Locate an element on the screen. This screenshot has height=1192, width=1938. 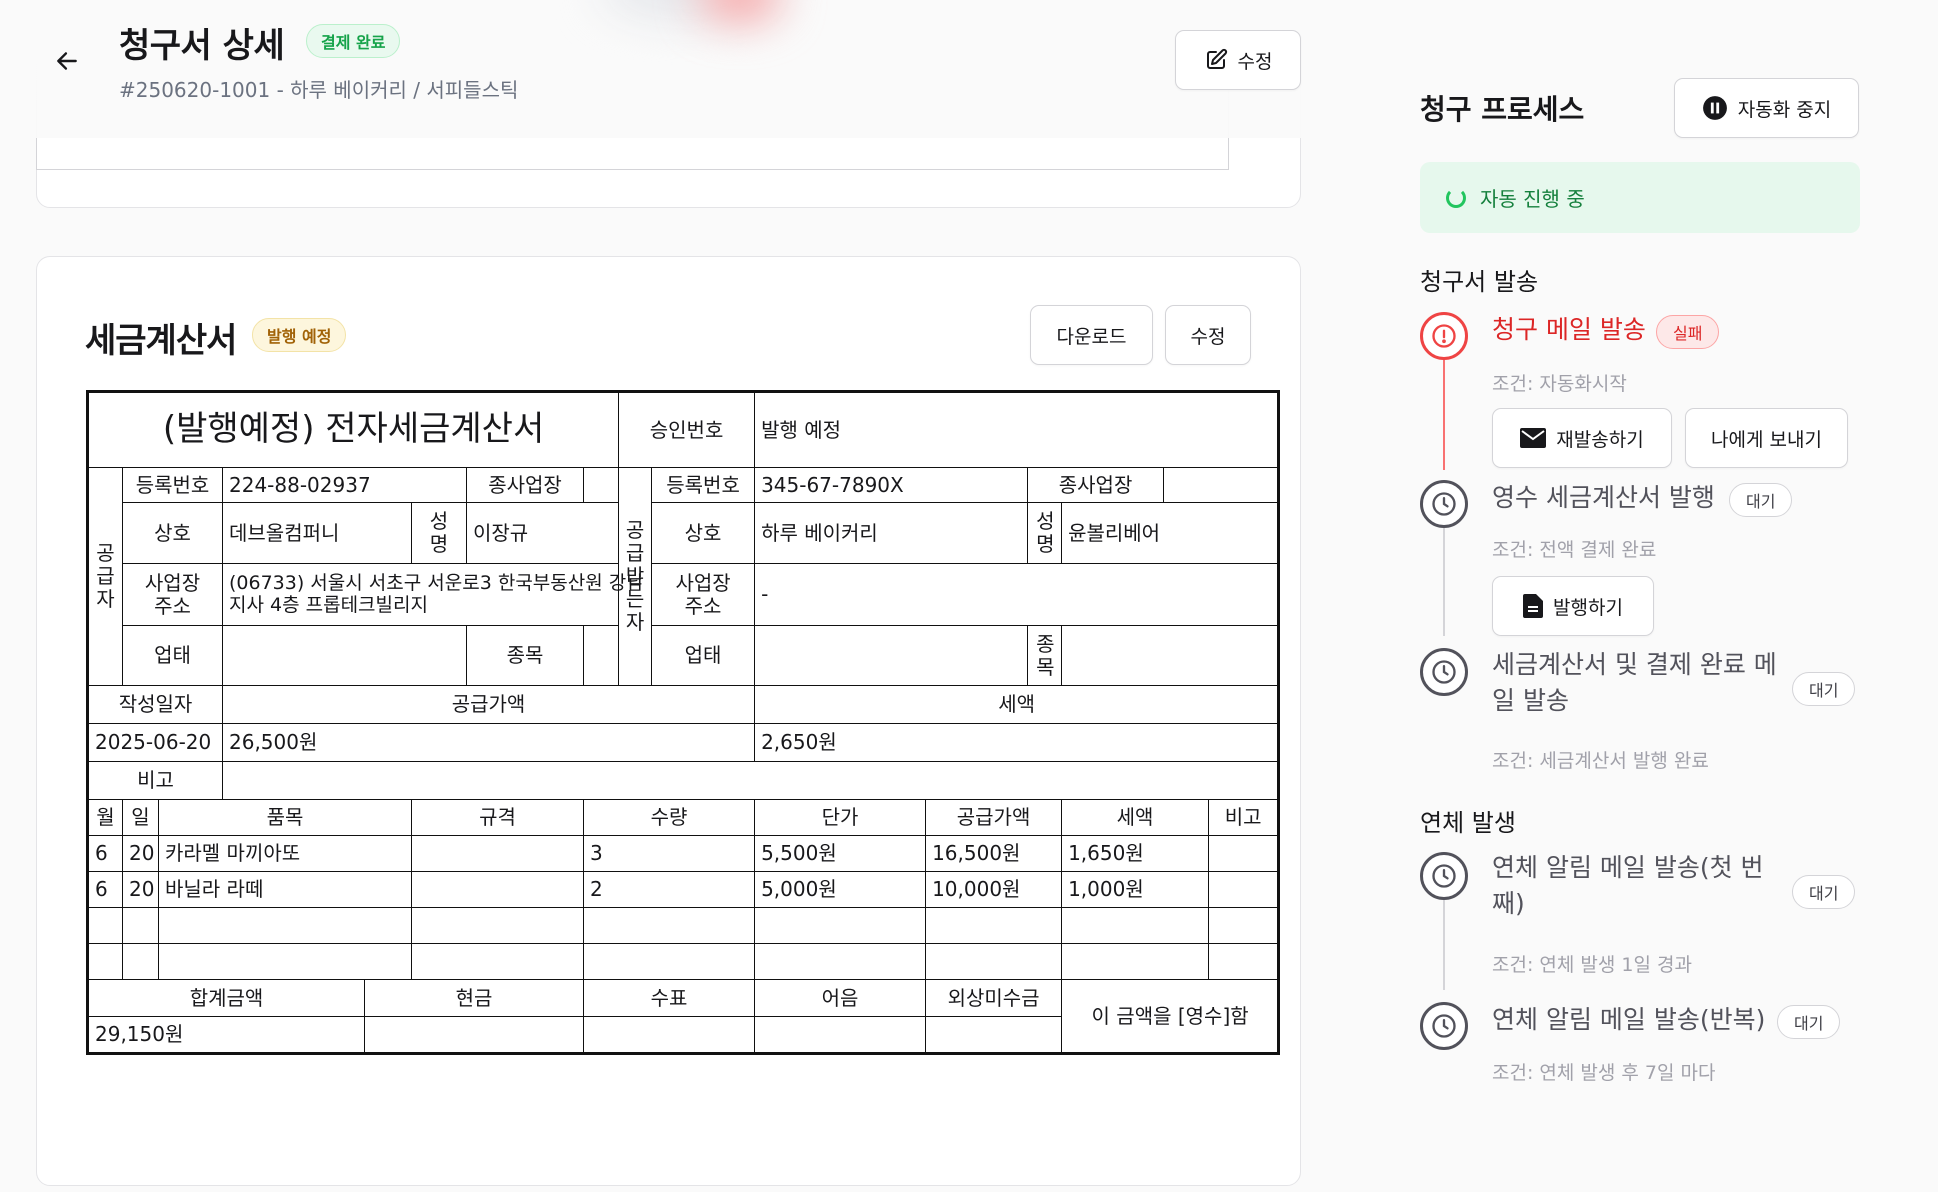
invoice-date: 2025-06-20 is located at coordinates (155, 742).